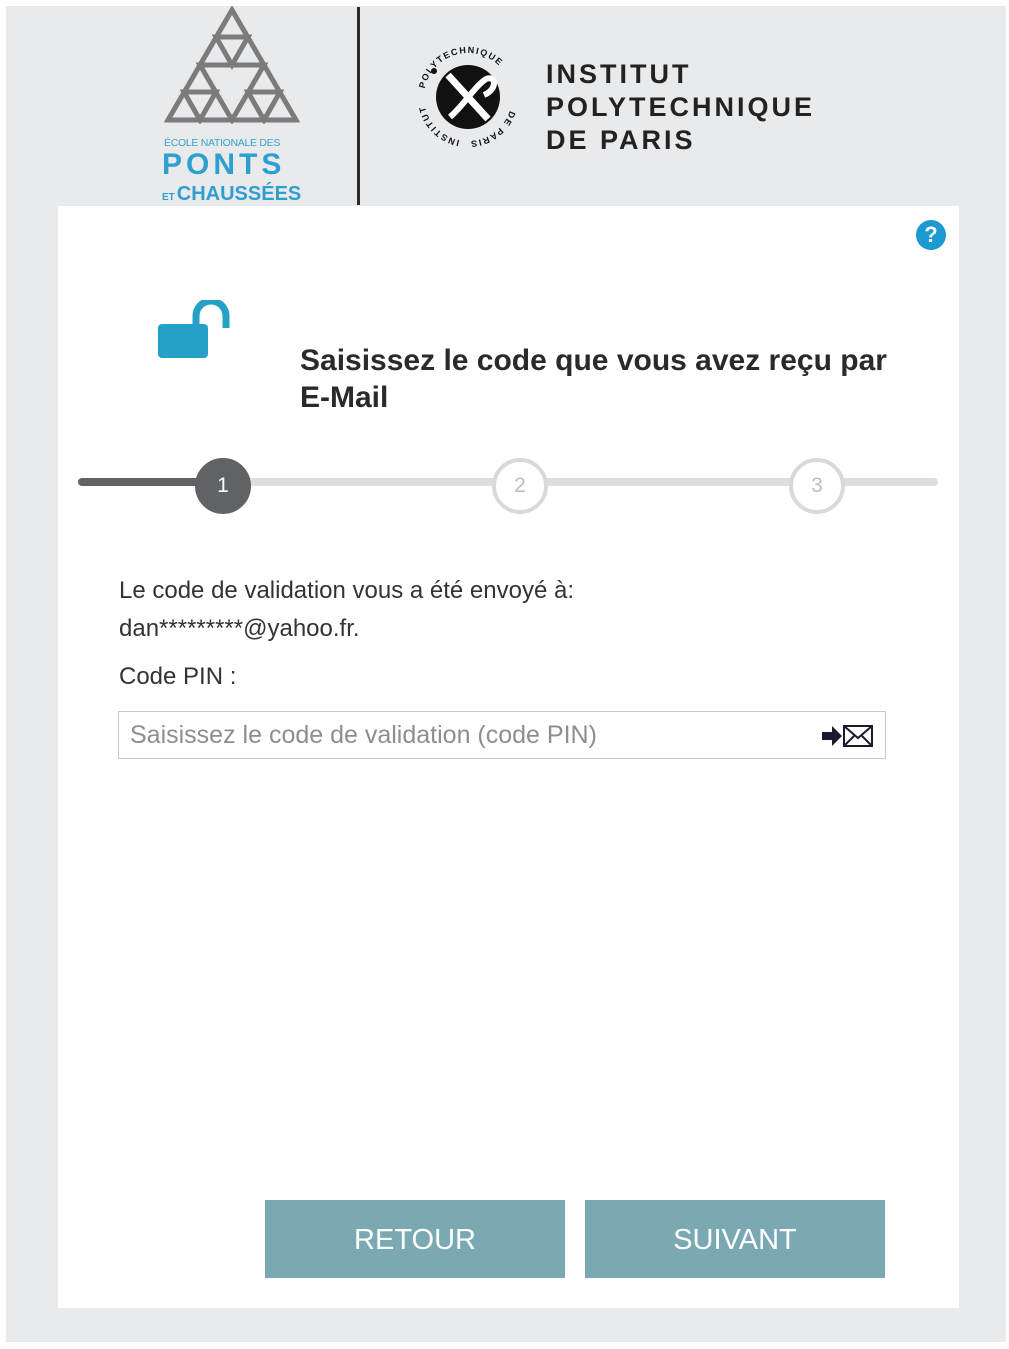 The width and height of the screenshot is (1009, 1349). Describe the element at coordinates (415, 1239) in the screenshot. I see `back-button: RETOUR` at that location.